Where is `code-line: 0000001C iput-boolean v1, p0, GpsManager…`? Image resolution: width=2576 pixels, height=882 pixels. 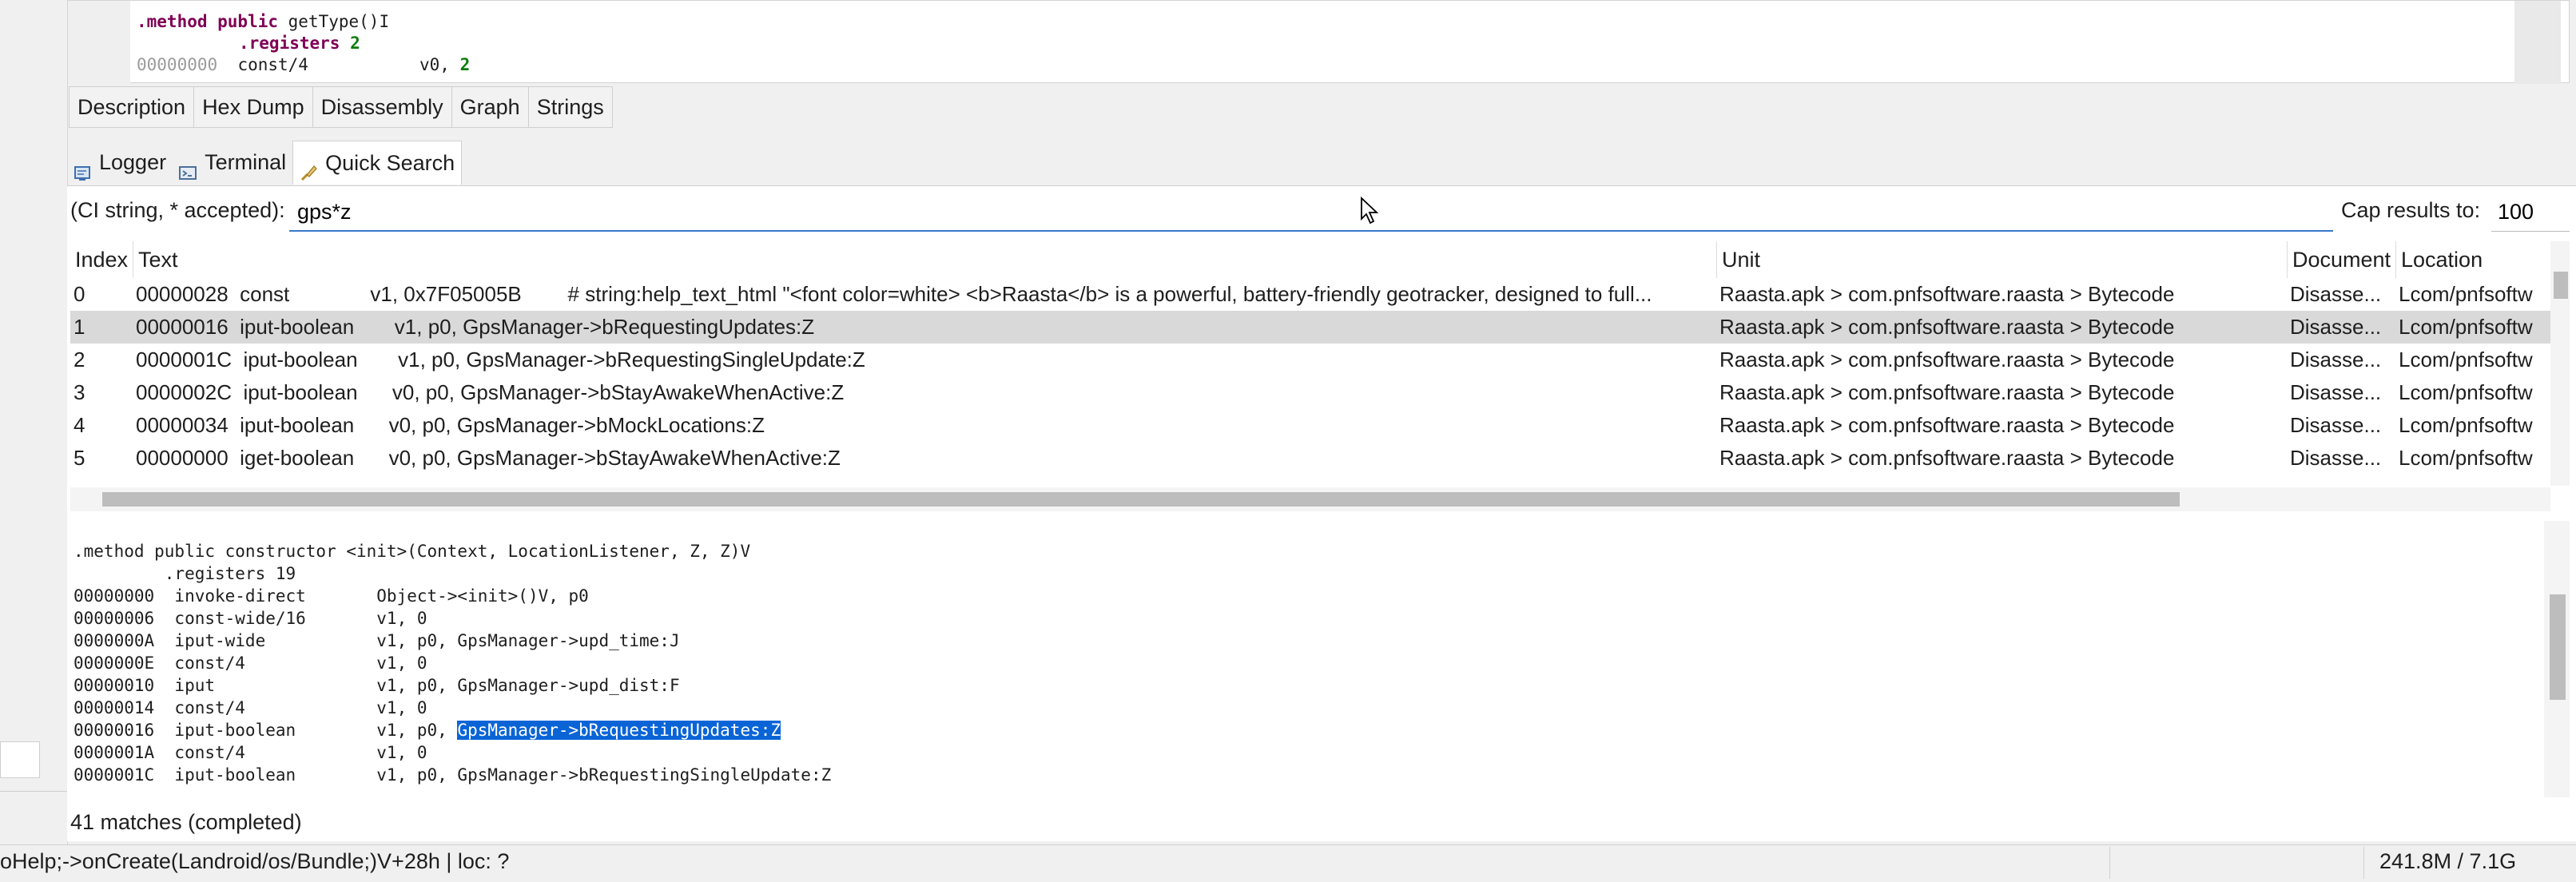 code-line: 0000001C iput-boolean v1, p0, GpsManager… is located at coordinates (453, 775).